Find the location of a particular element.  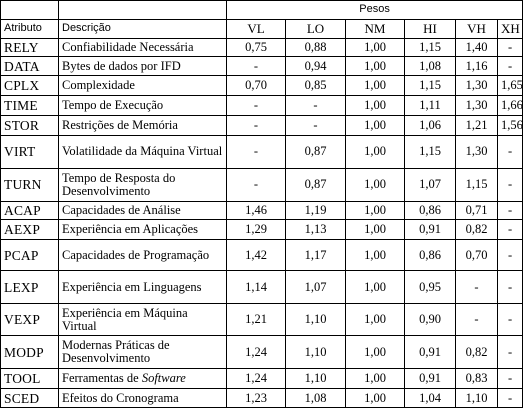

weight-cell-vl: 0,70 is located at coordinates (256, 85).